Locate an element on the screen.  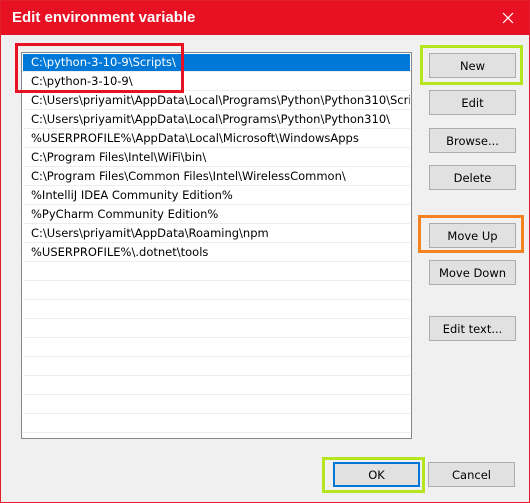
move-down-button: Move Down is located at coordinates (472, 272).